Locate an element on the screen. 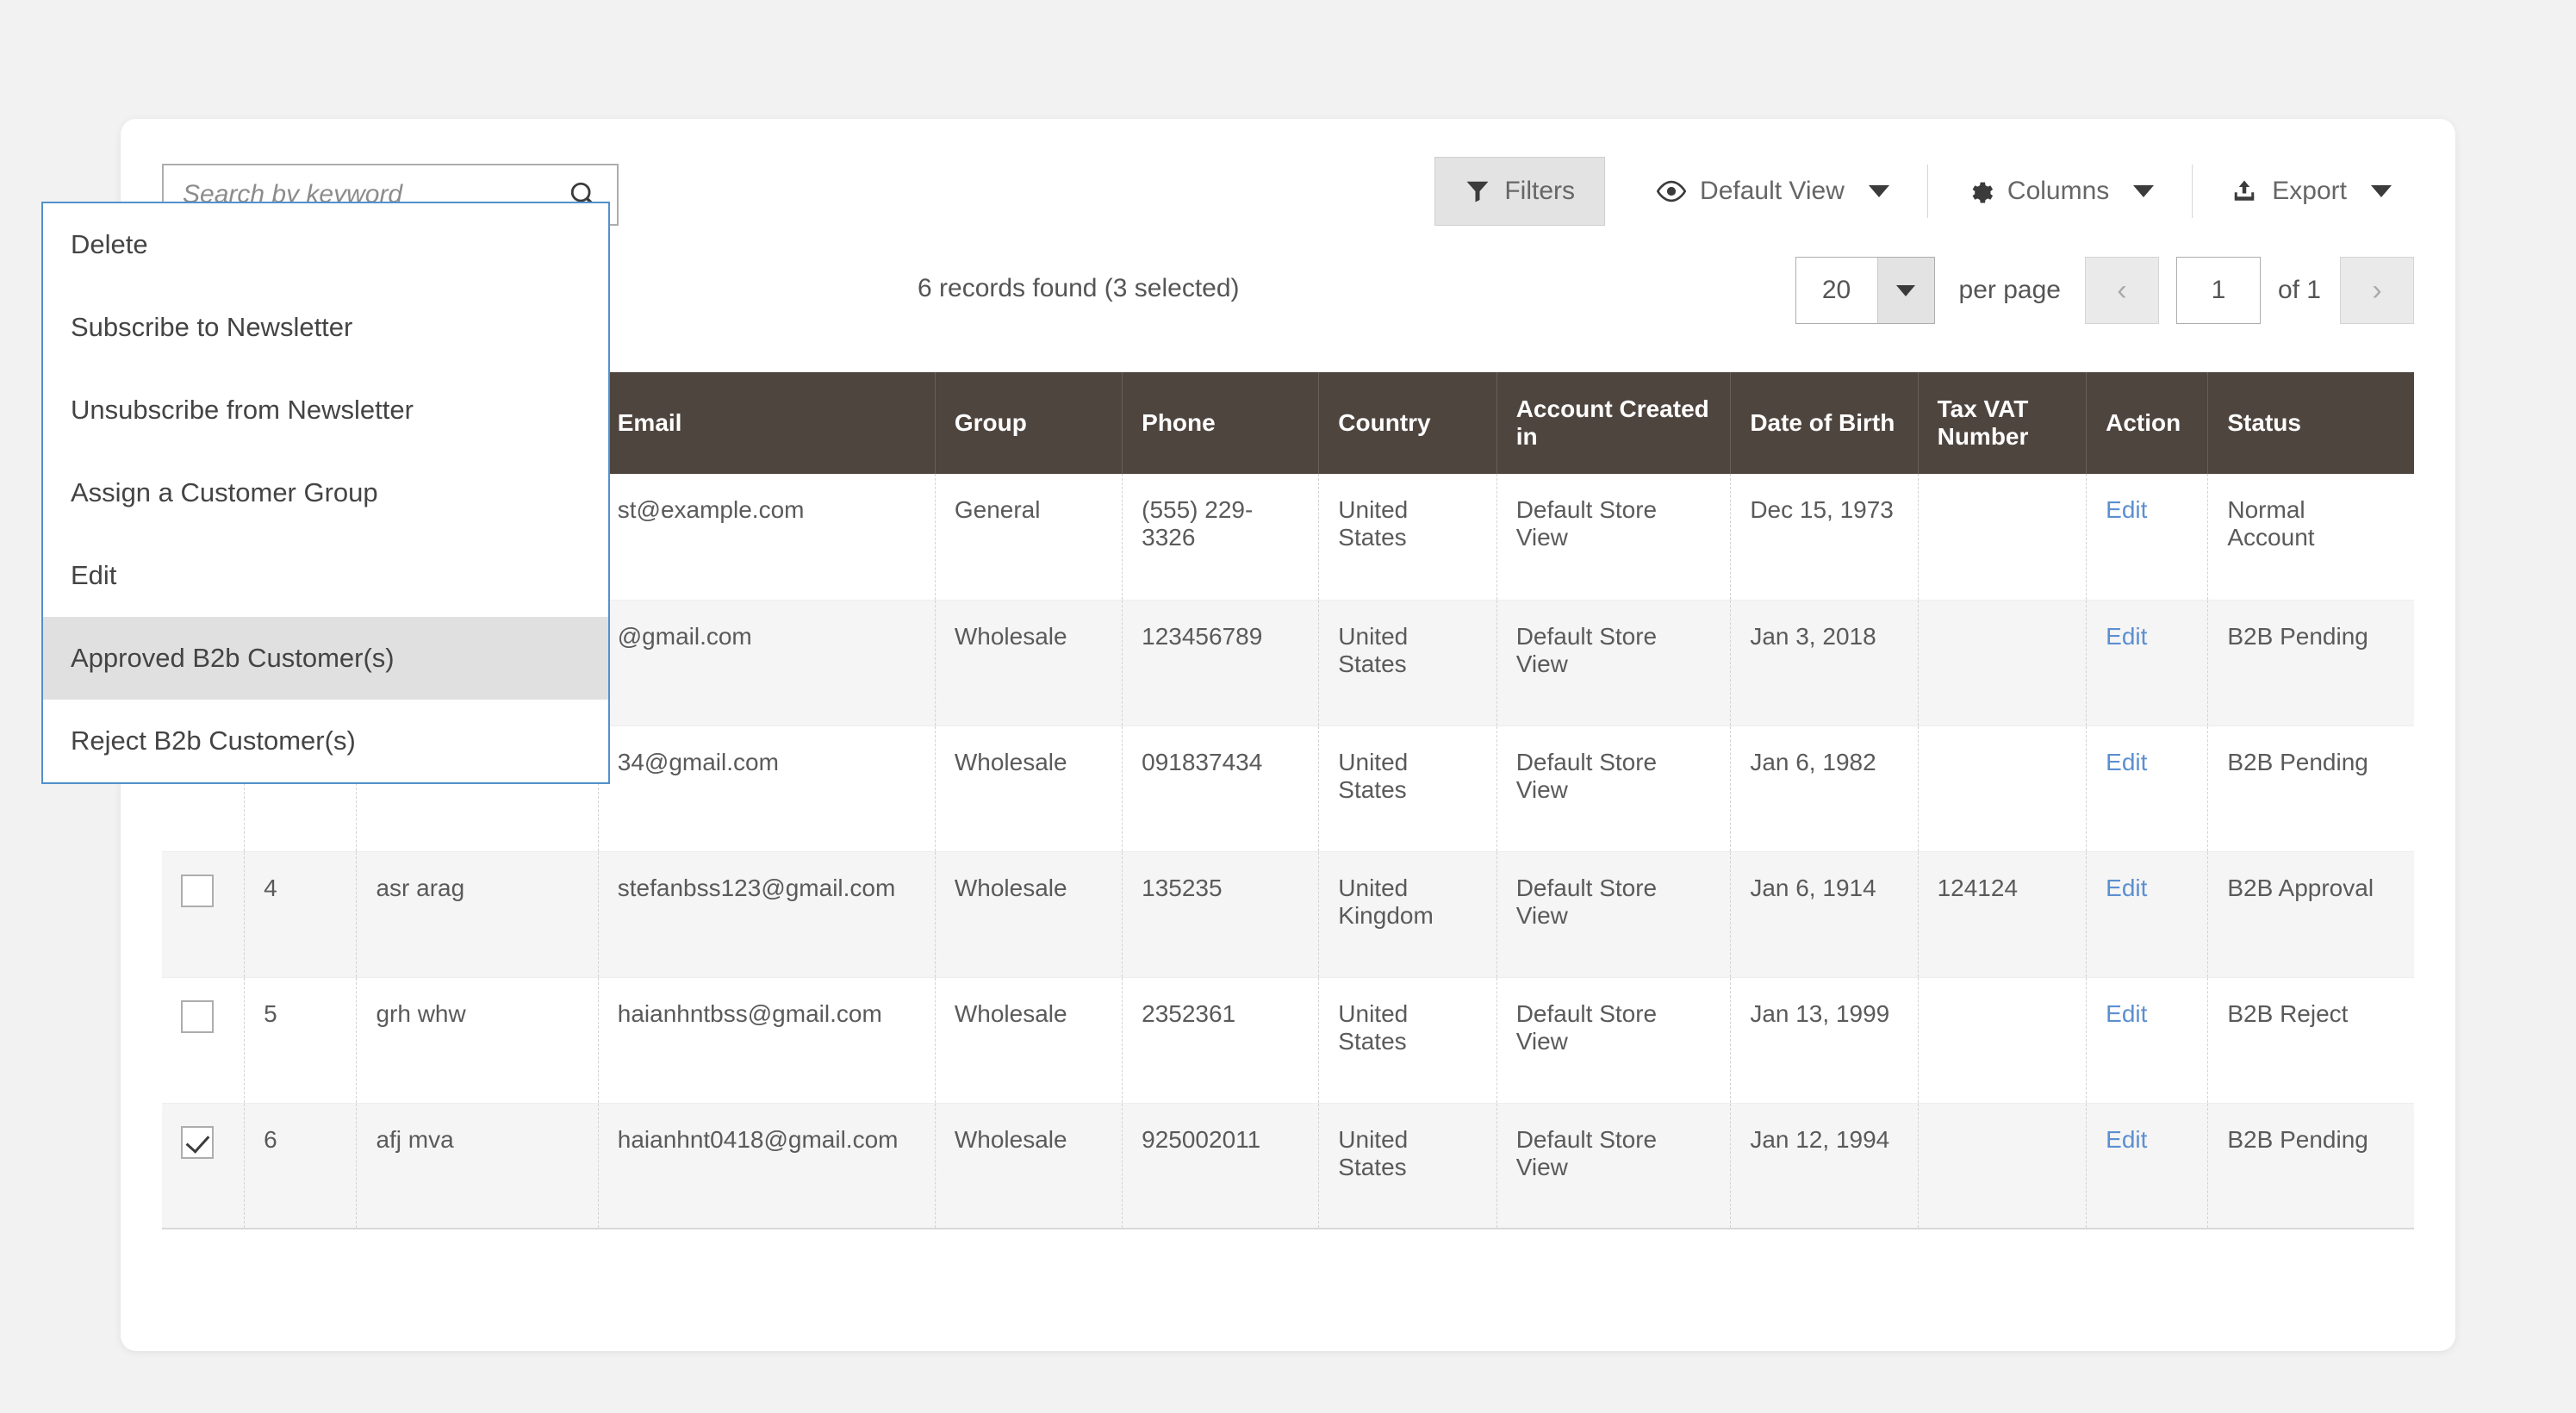  row-cell-phone: (555) 229-3326 is located at coordinates (1221, 537).